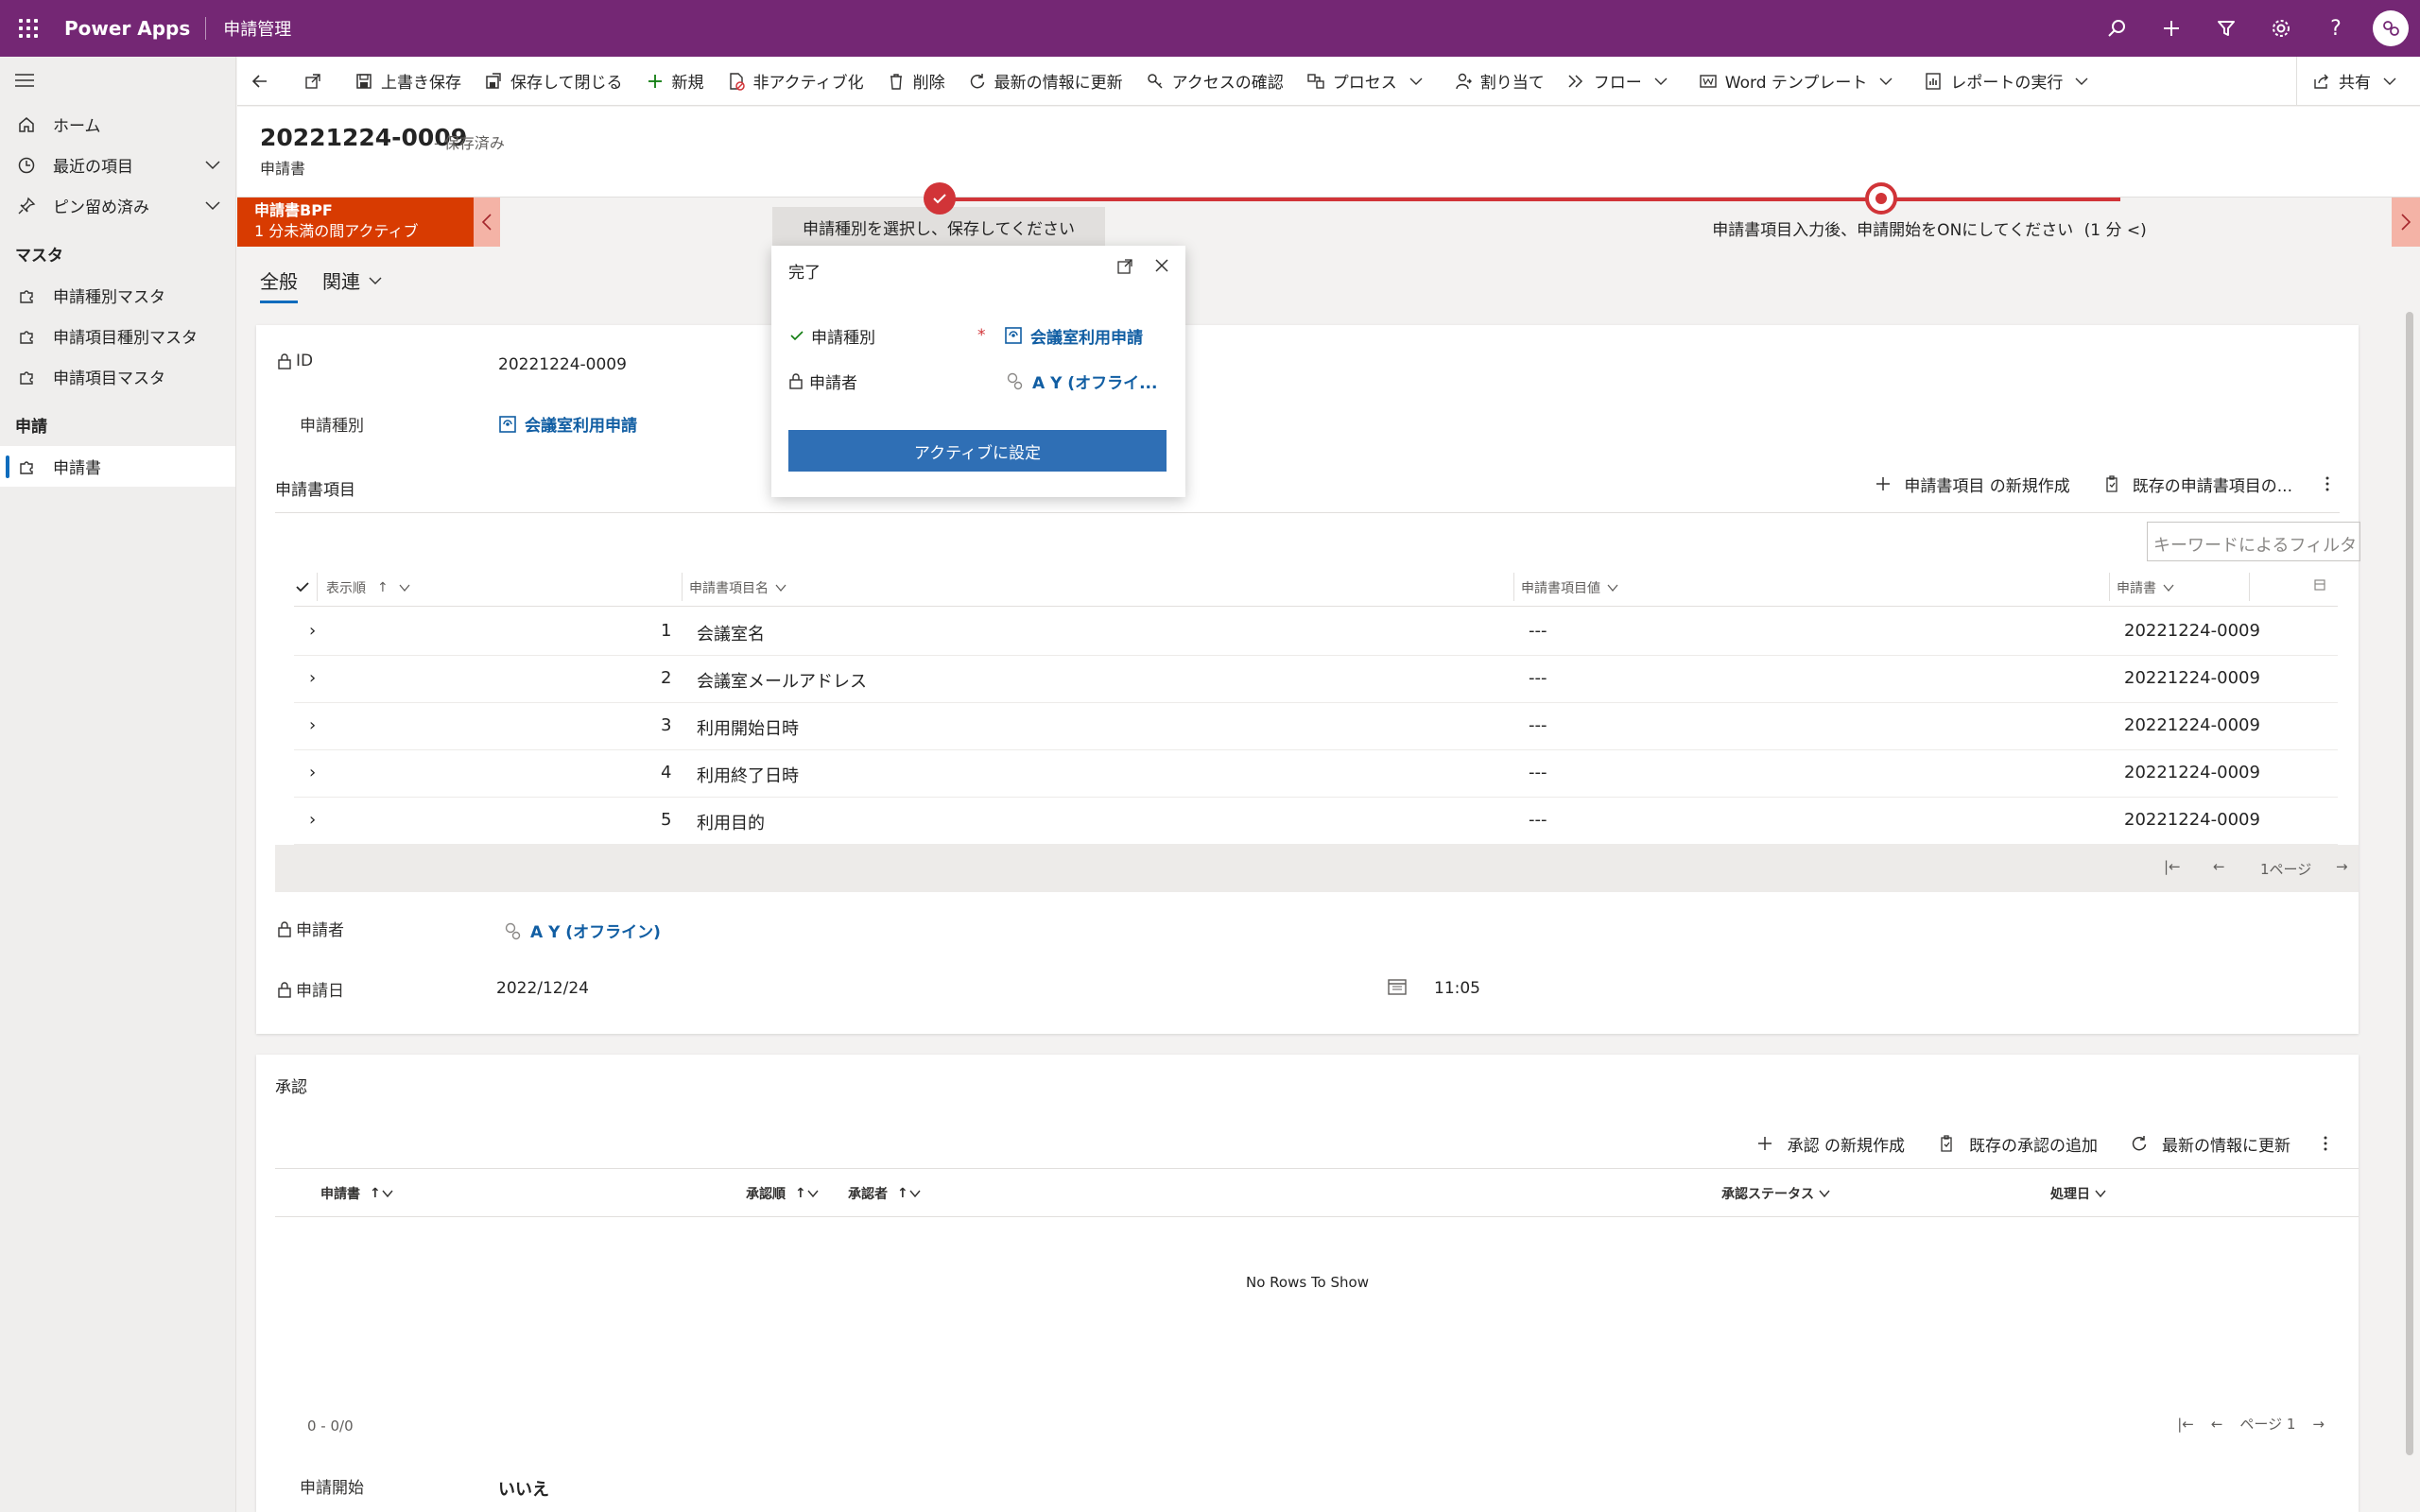 The image size is (2420, 1512). What do you see at coordinates (2406, 222) in the screenshot?
I see `bpf-next-button` at bounding box center [2406, 222].